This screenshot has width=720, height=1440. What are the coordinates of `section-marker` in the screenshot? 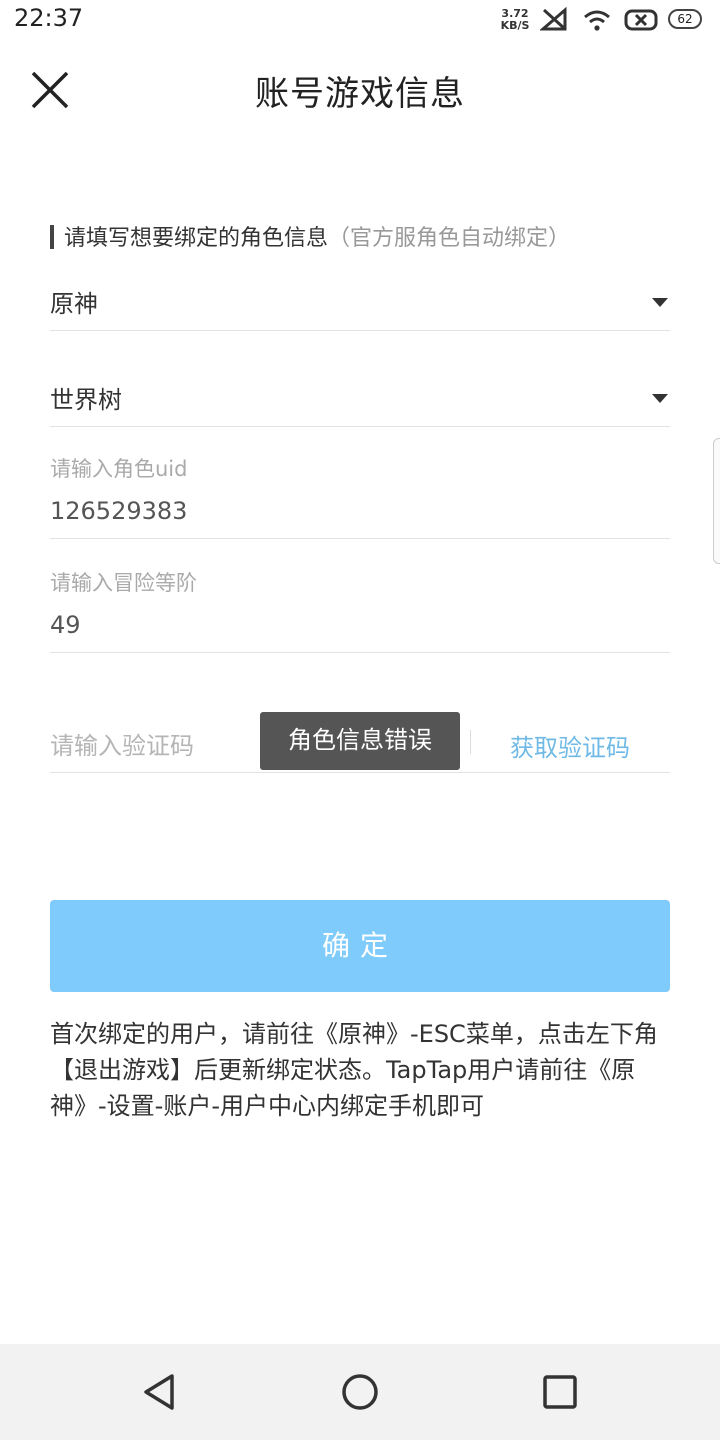 It's located at (52, 237).